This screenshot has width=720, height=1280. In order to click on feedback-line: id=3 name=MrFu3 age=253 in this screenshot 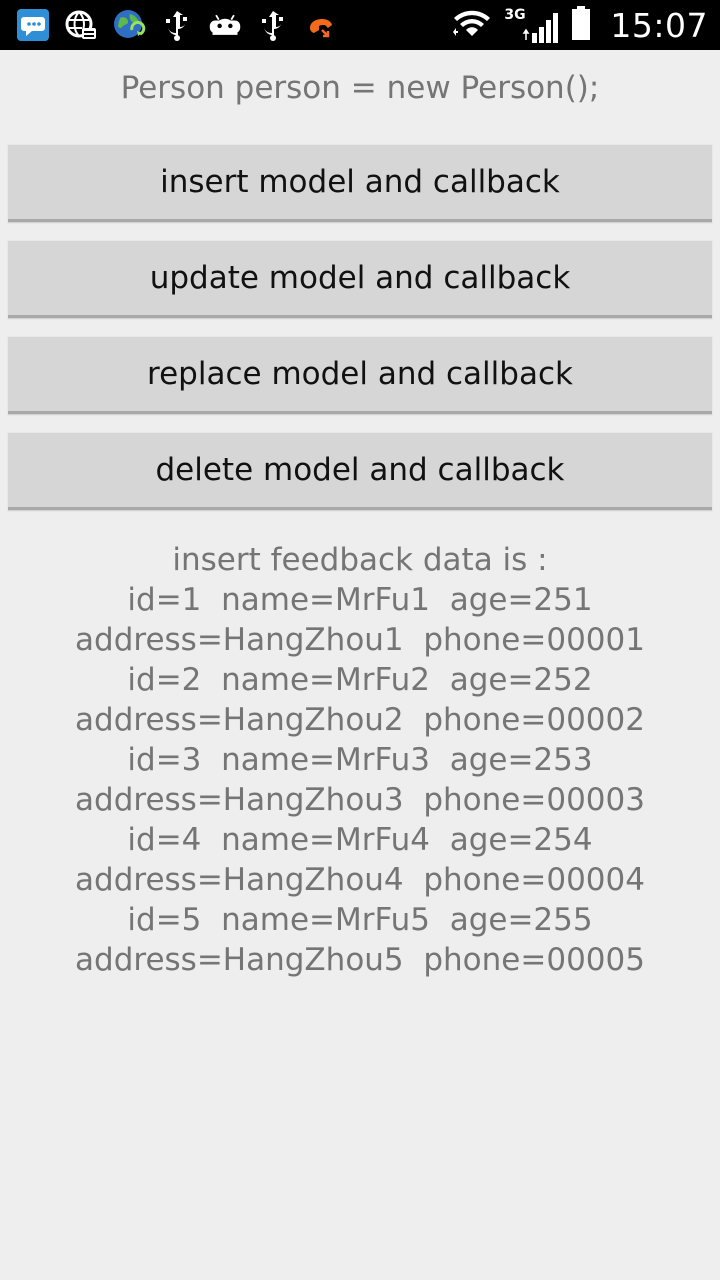, I will do `click(360, 760)`.